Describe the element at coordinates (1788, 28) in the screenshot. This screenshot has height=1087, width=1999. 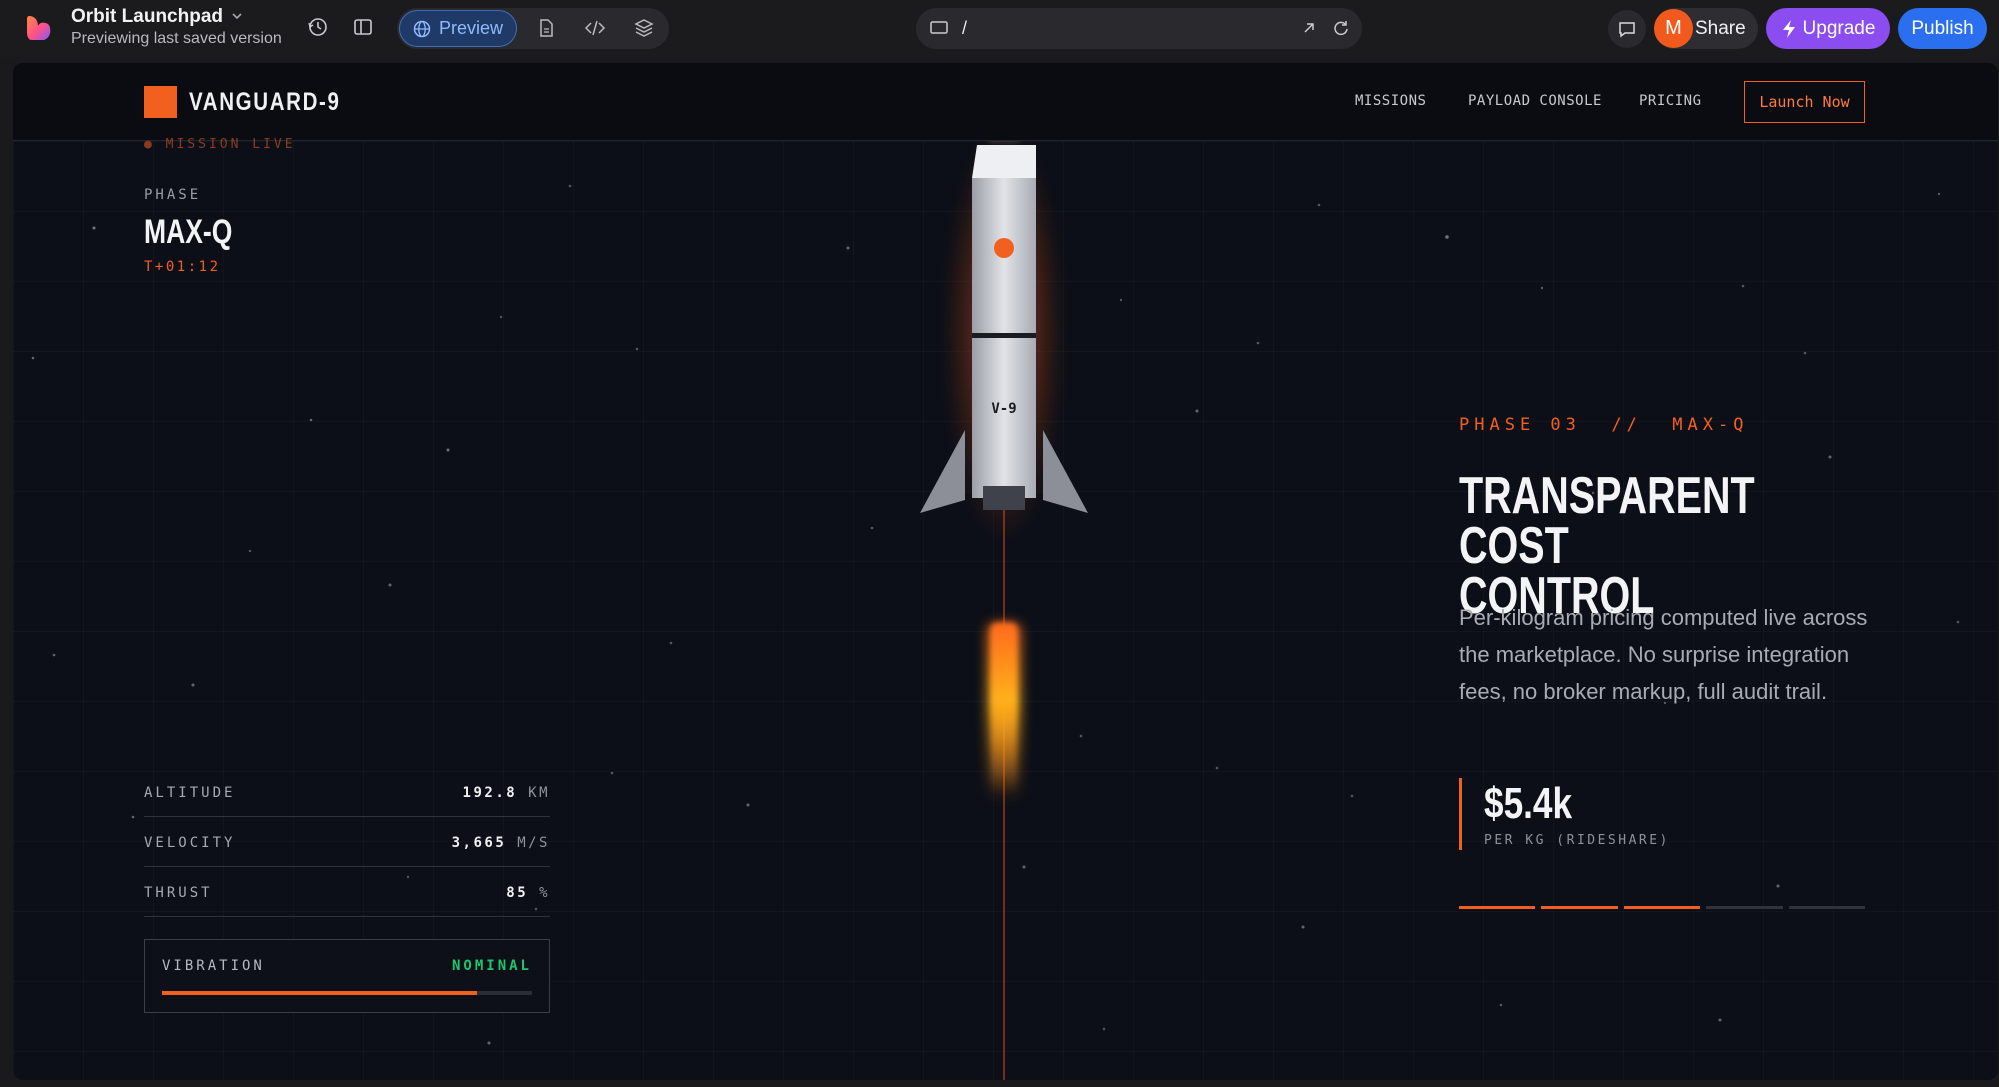
I see `lightning-icon` at that location.